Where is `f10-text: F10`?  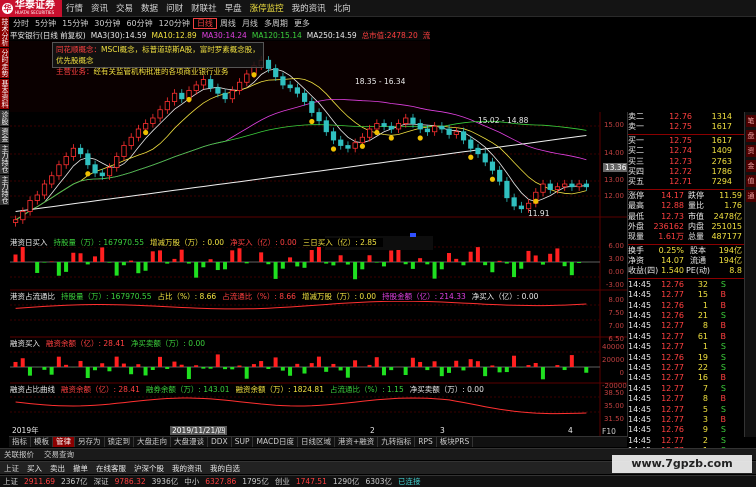 f10-text: F10 is located at coordinates (609, 431).